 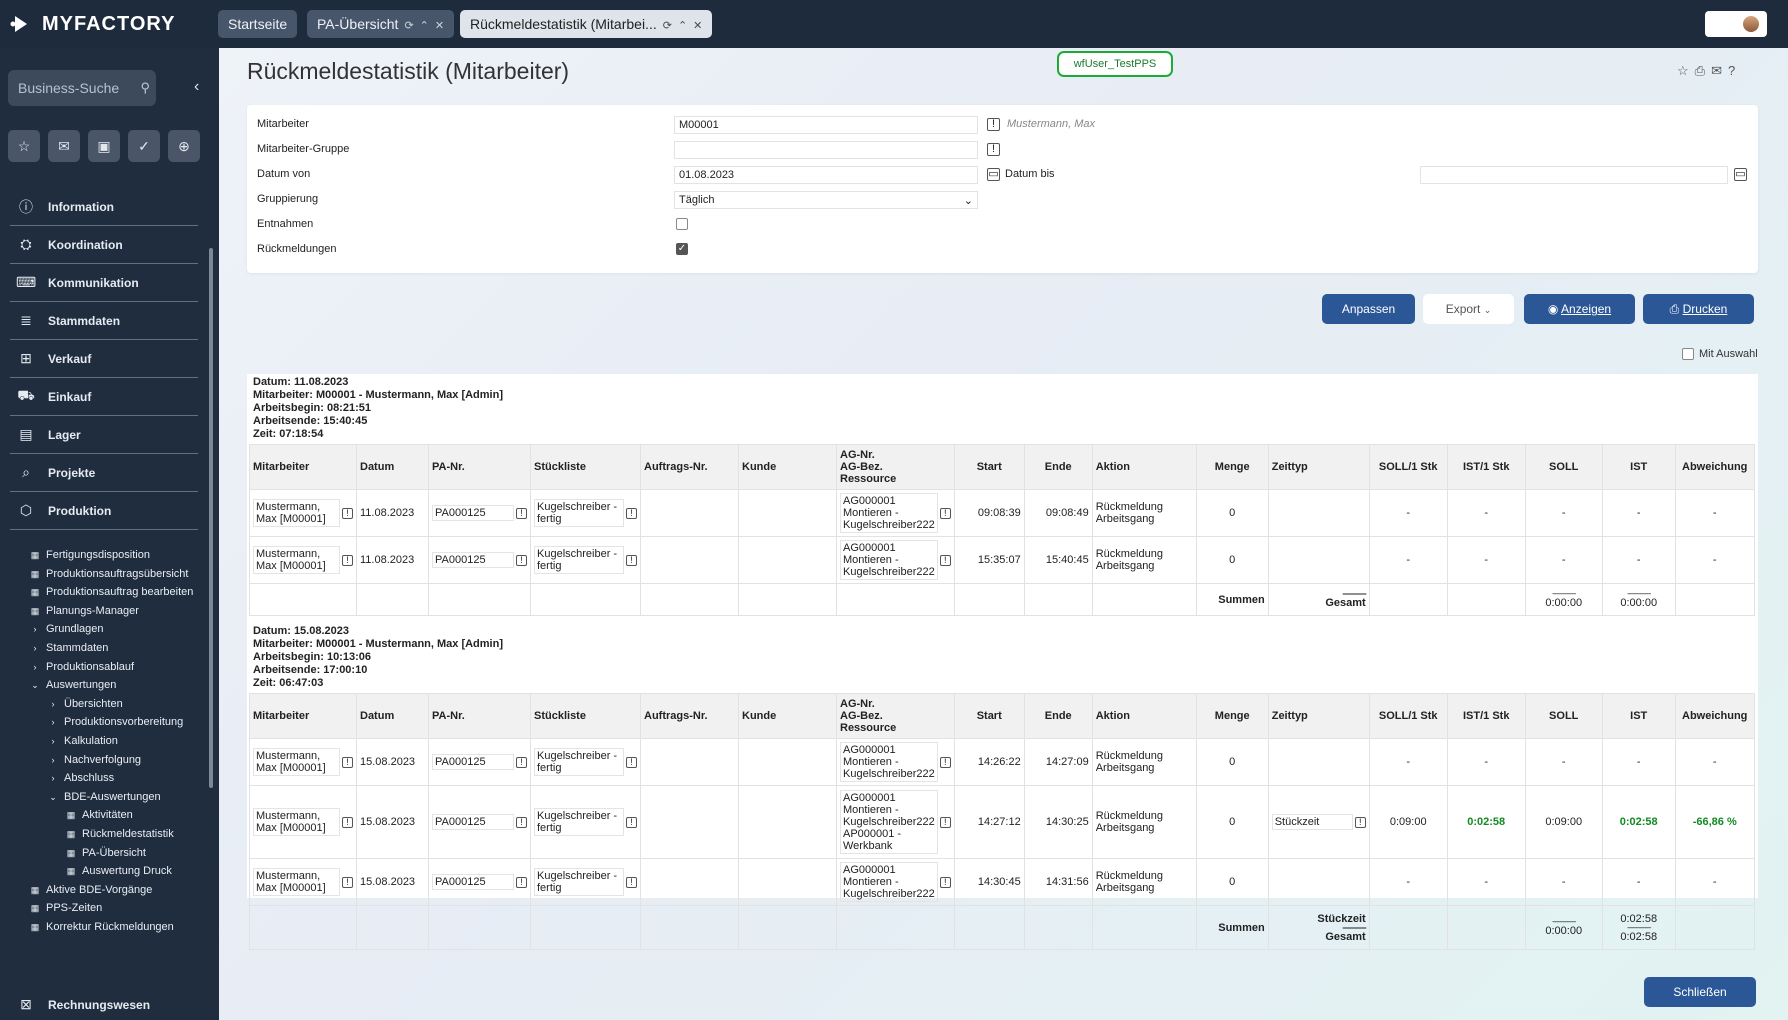 What do you see at coordinates (826, 125) in the screenshot?
I see `mitarbeiter-input: M00001` at bounding box center [826, 125].